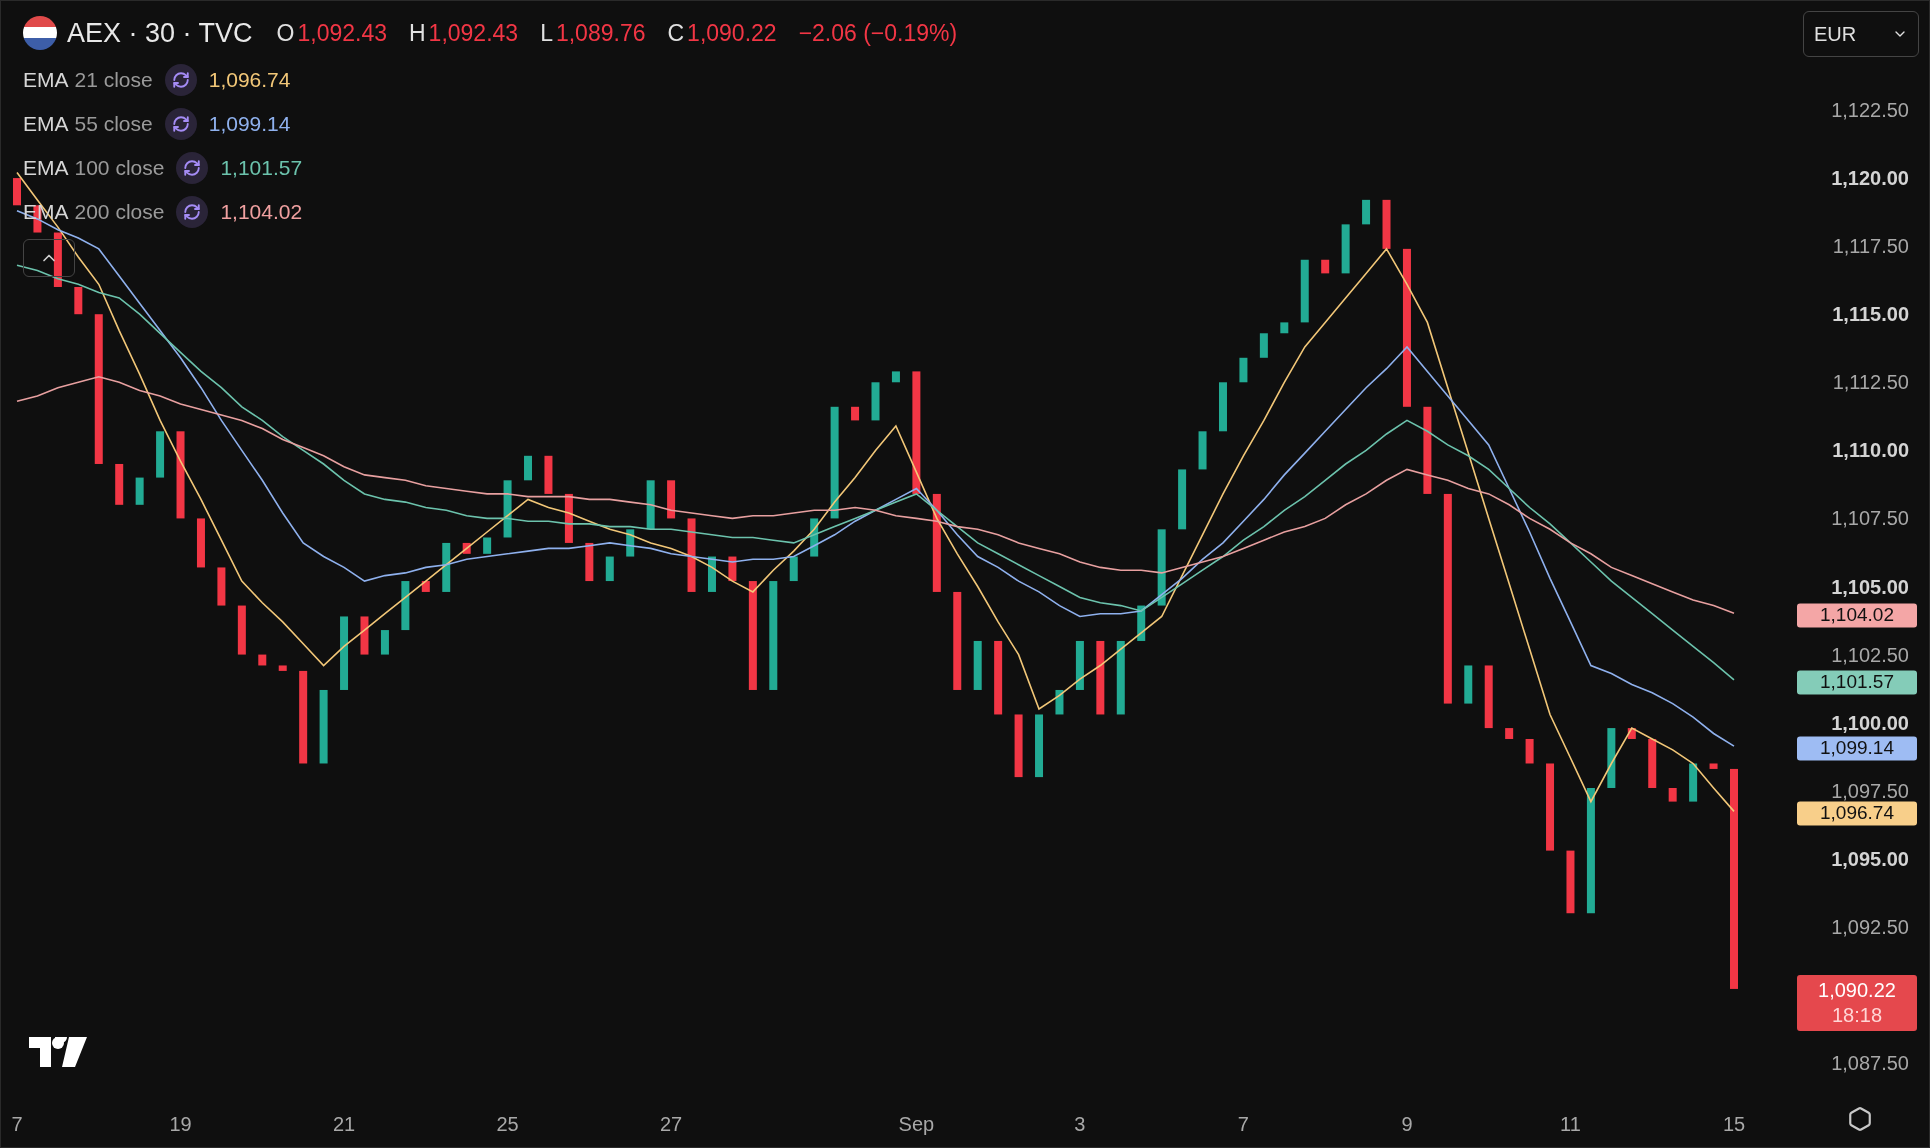 The image size is (1930, 1148). I want to click on indicator-value: 1,101.57, so click(261, 168).